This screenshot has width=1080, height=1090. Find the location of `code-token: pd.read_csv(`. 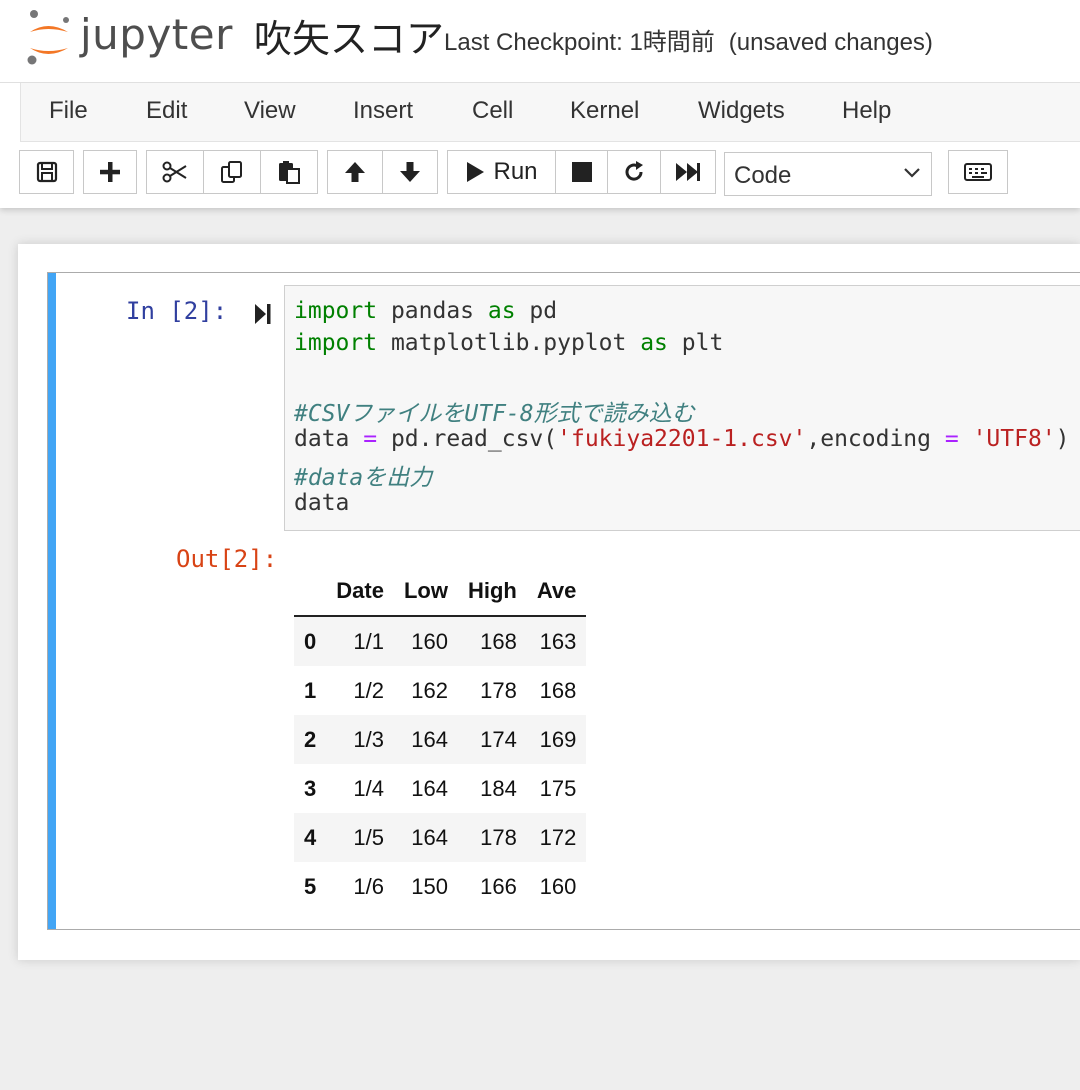

code-token: pd.read_csv( is located at coordinates (467, 439).